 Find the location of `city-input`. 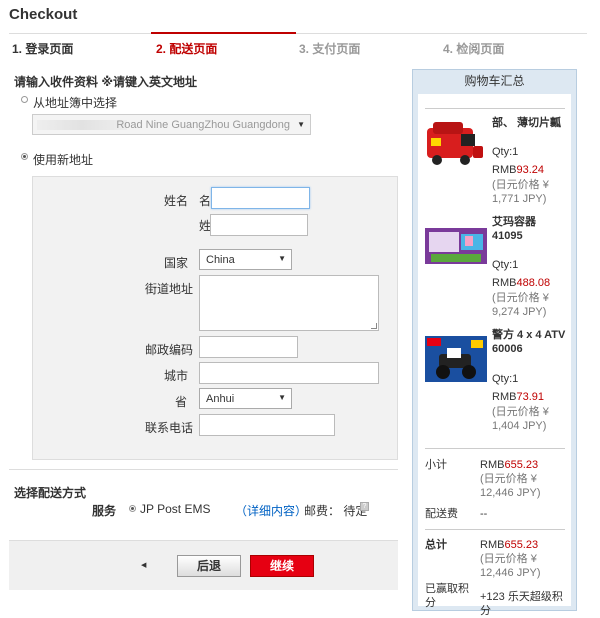

city-input is located at coordinates (289, 373).